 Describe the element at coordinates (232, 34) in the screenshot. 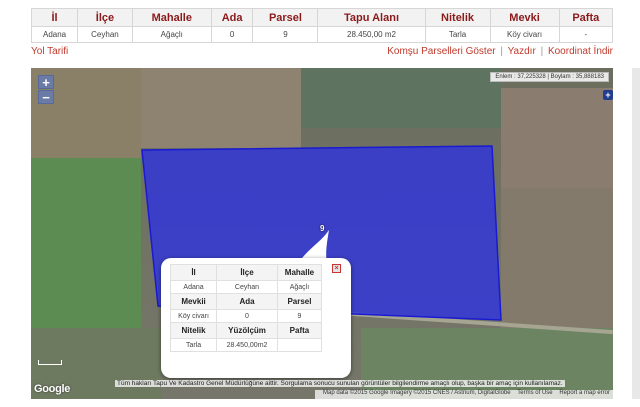

I see `cell-ada: 0` at that location.